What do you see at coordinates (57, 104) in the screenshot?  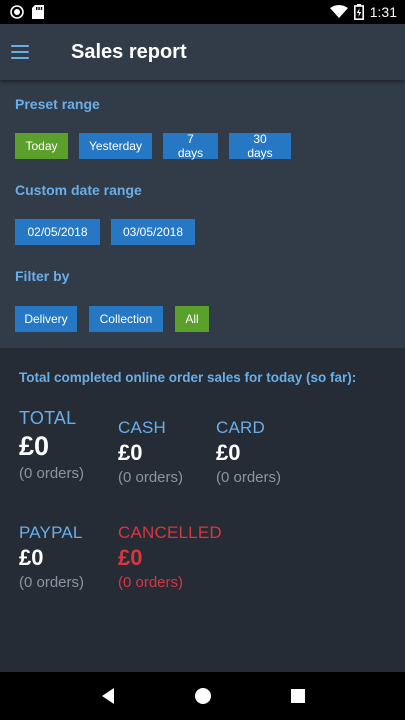 I see `preset-range-label: Preset range` at bounding box center [57, 104].